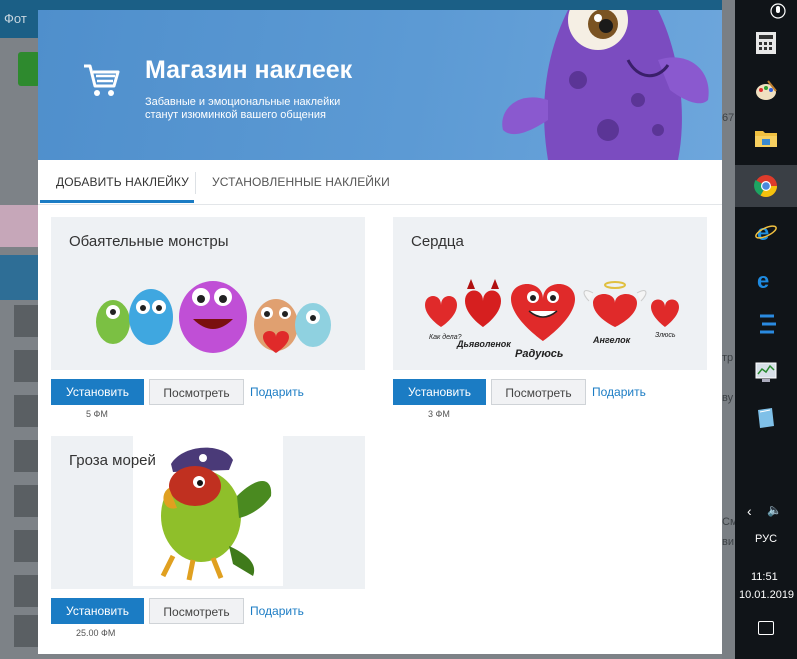 The height and width of the screenshot is (659, 797). Describe the element at coordinates (766, 91) in the screenshot. I see `paint-icon` at that location.